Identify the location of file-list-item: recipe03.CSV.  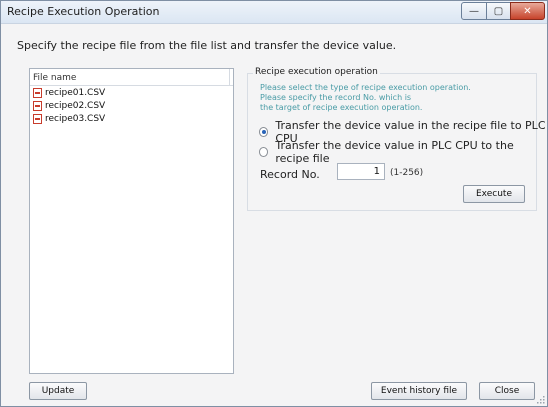
(131, 118).